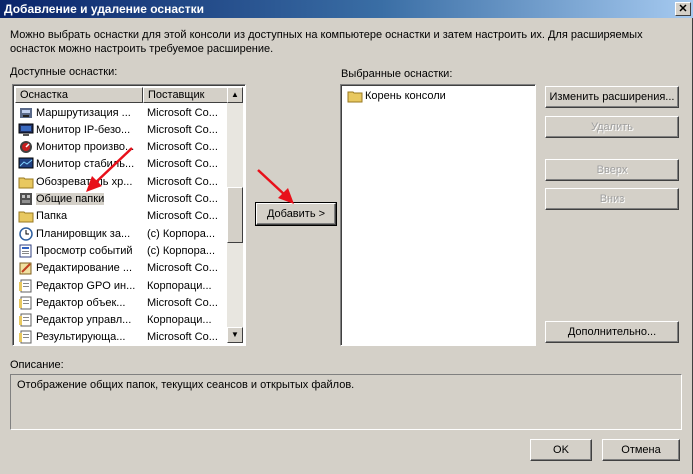  I want to click on scroll-thumb, so click(235, 215).